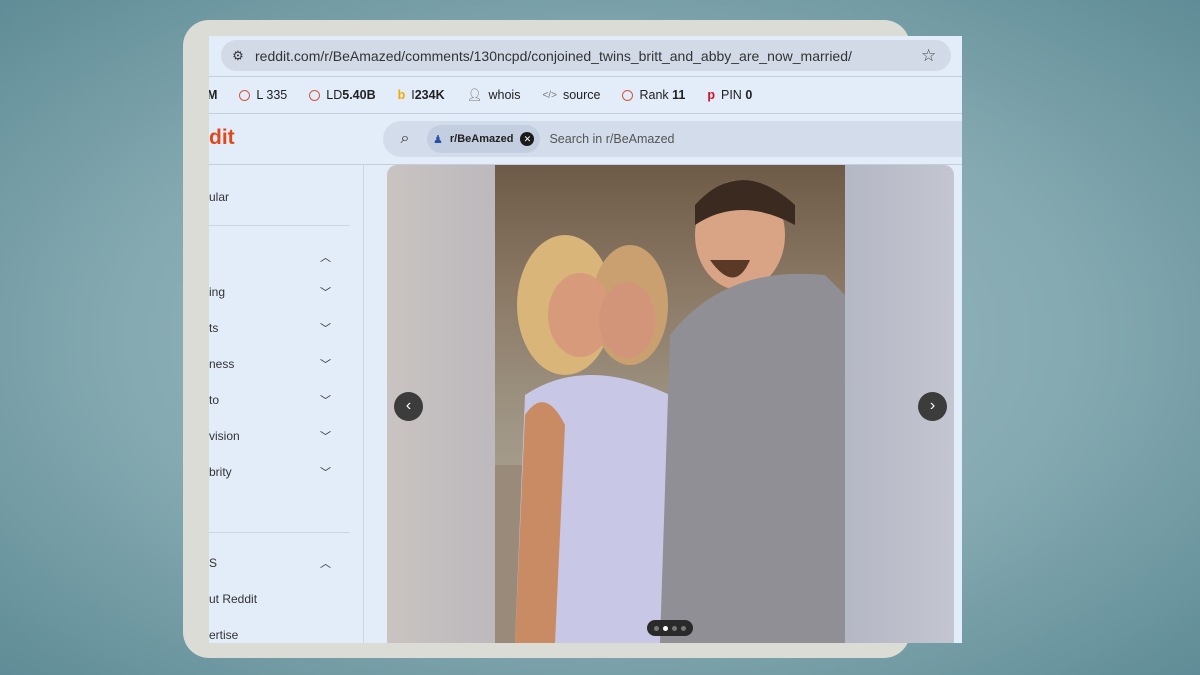 The height and width of the screenshot is (675, 1200). Describe the element at coordinates (238, 56) in the screenshot. I see `tune-icon: ⚙` at that location.